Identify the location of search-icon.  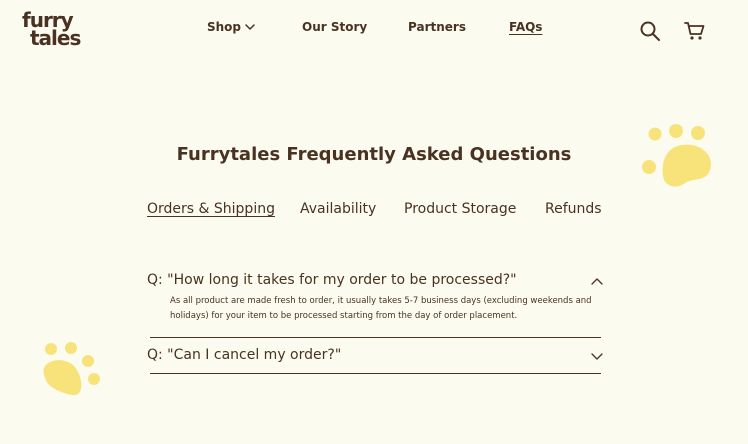
(650, 31).